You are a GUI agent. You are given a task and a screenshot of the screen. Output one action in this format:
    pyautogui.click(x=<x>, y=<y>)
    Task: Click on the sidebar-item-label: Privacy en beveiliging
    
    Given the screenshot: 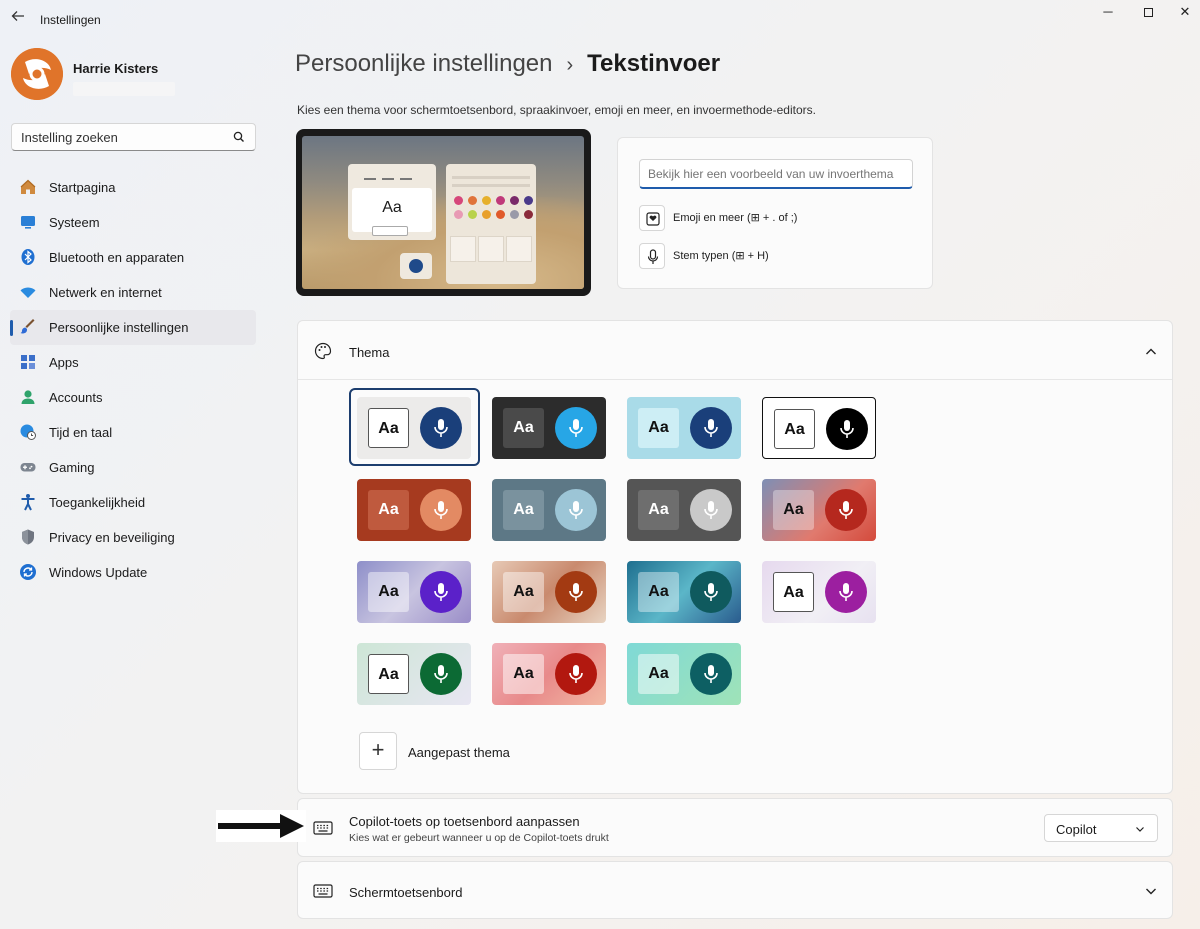 What is the action you would take?
    pyautogui.click(x=112, y=537)
    